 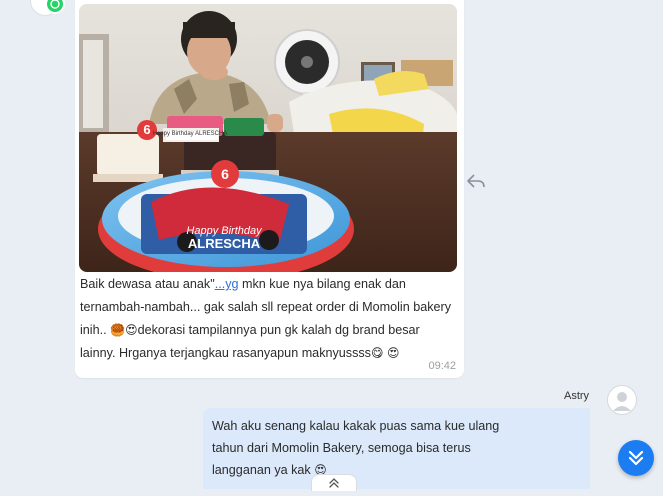 I want to click on cake-emoji: 🥮, so click(x=118, y=330).